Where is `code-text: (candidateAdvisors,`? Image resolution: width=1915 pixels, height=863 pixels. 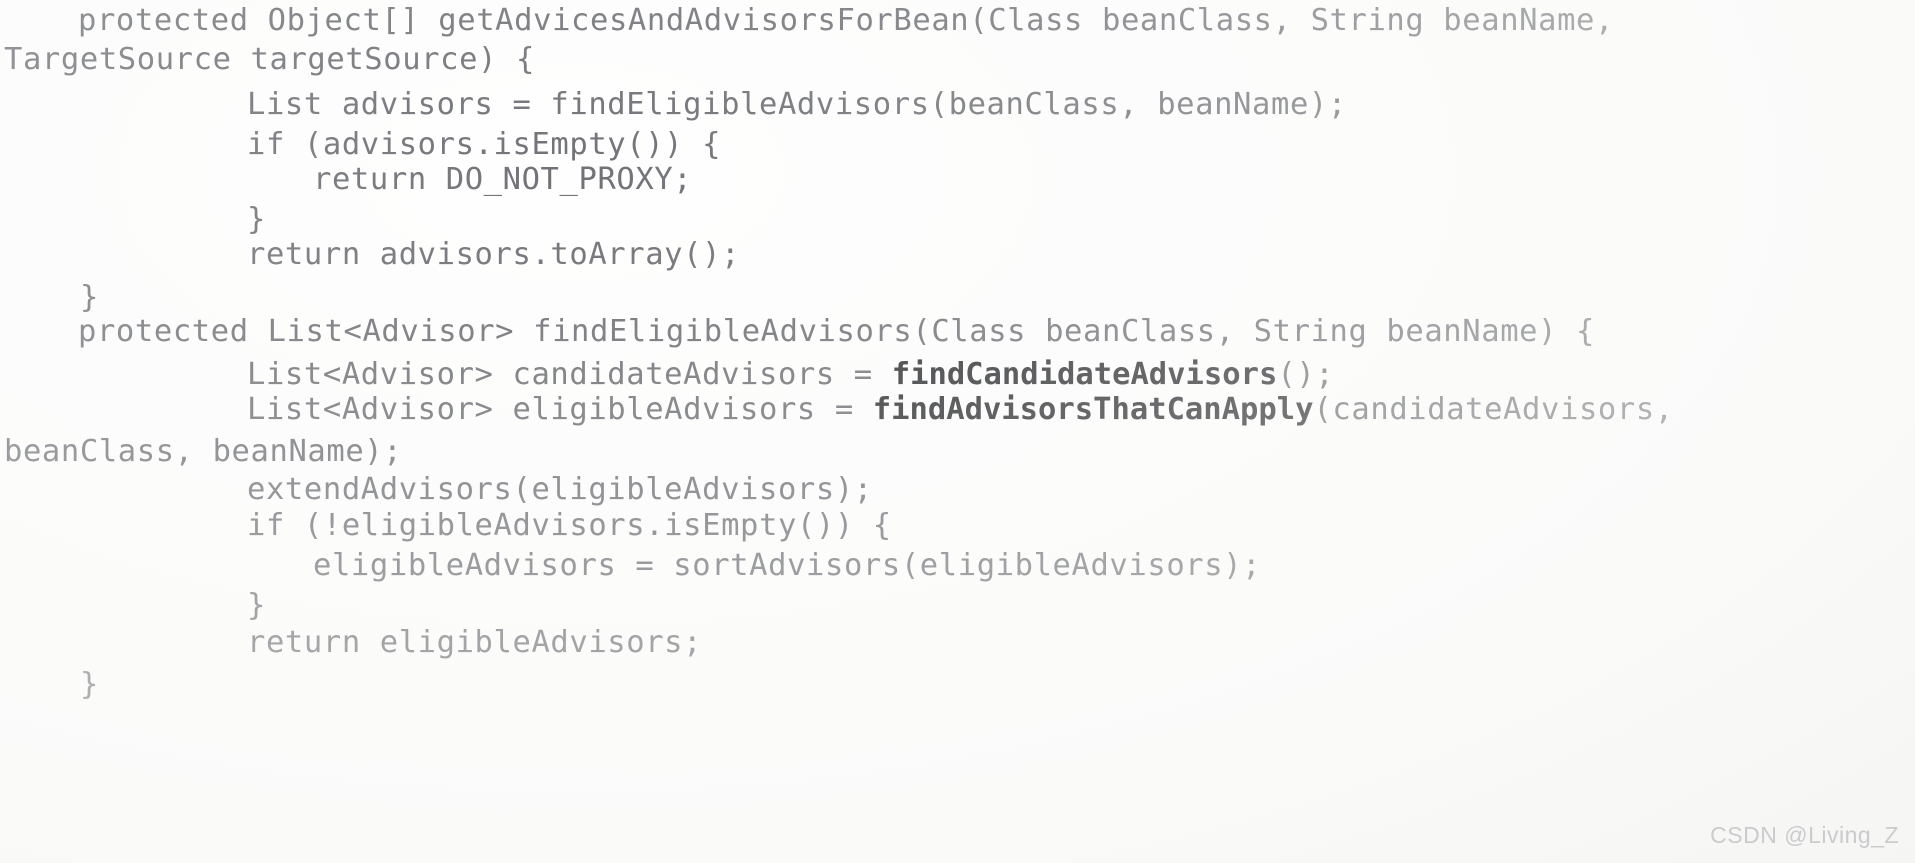
code-text: (candidateAdvisors, is located at coordinates (1493, 409).